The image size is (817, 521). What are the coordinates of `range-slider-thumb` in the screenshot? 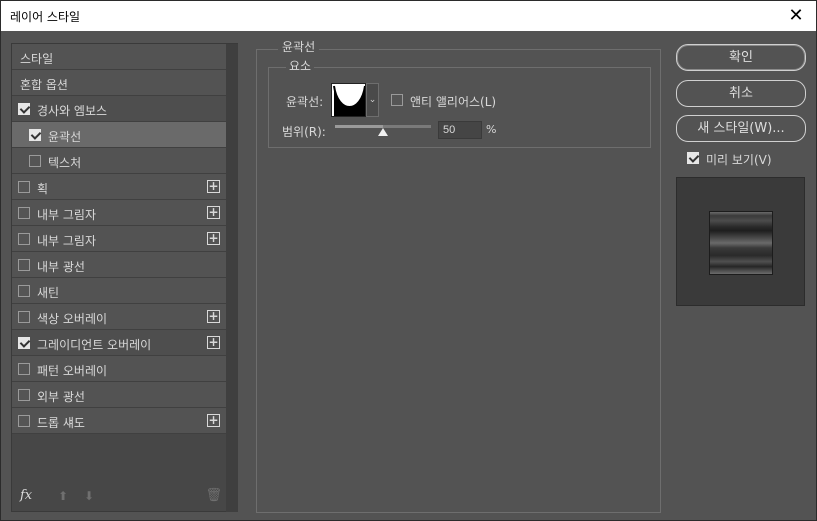 It's located at (383, 132).